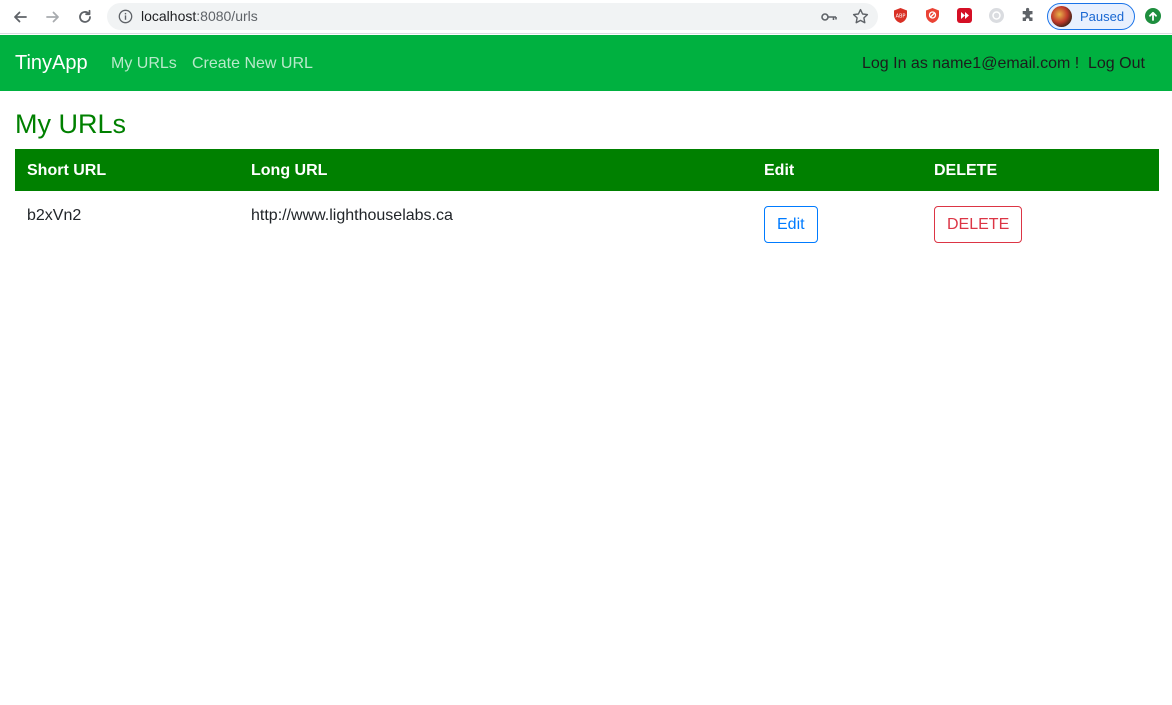 This screenshot has width=1172, height=705. Describe the element at coordinates (125, 16) in the screenshot. I see `site-info-icon` at that location.